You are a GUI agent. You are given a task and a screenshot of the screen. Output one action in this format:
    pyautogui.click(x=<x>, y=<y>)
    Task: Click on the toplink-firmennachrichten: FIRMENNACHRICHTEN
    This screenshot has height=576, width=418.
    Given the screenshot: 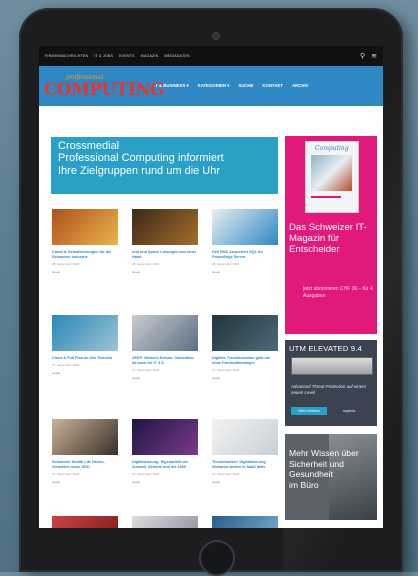 What is the action you would take?
    pyautogui.click(x=66, y=56)
    